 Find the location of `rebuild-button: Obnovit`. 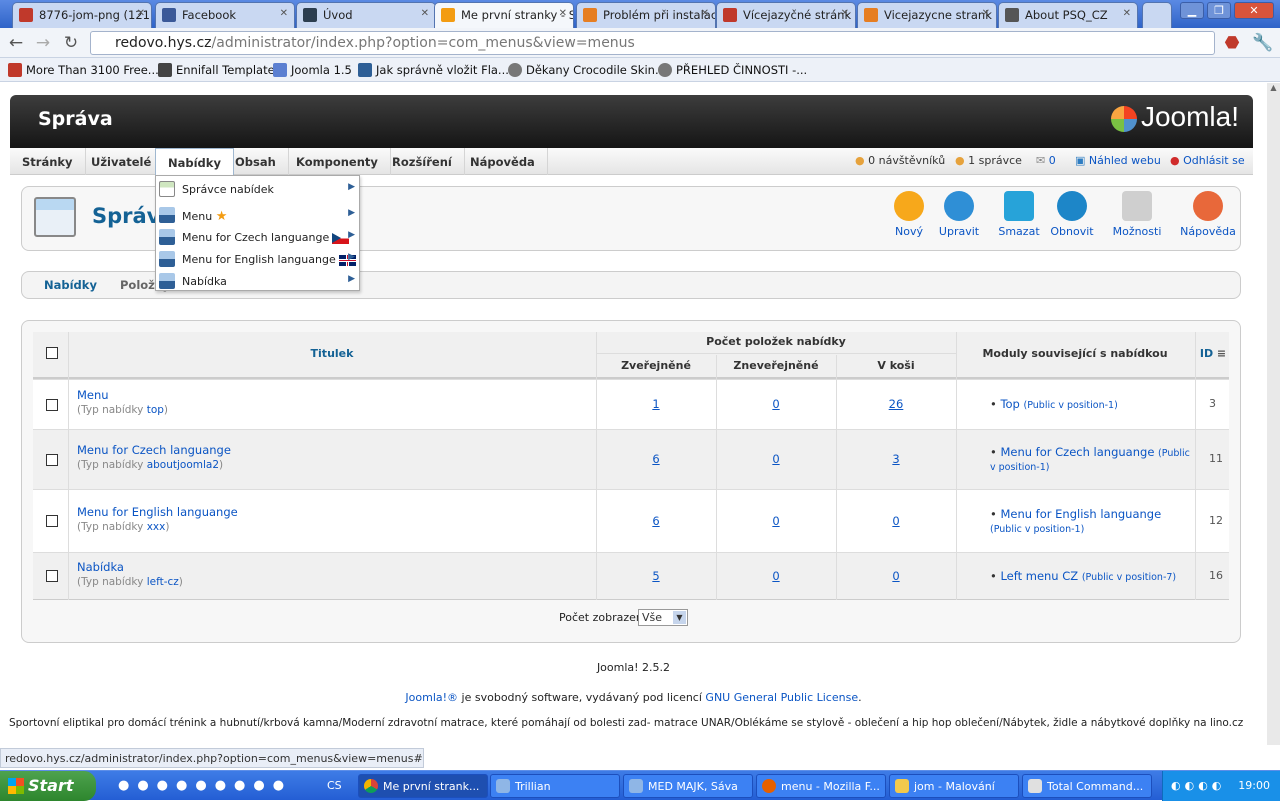

rebuild-button: Obnovit is located at coordinates (1072, 214).